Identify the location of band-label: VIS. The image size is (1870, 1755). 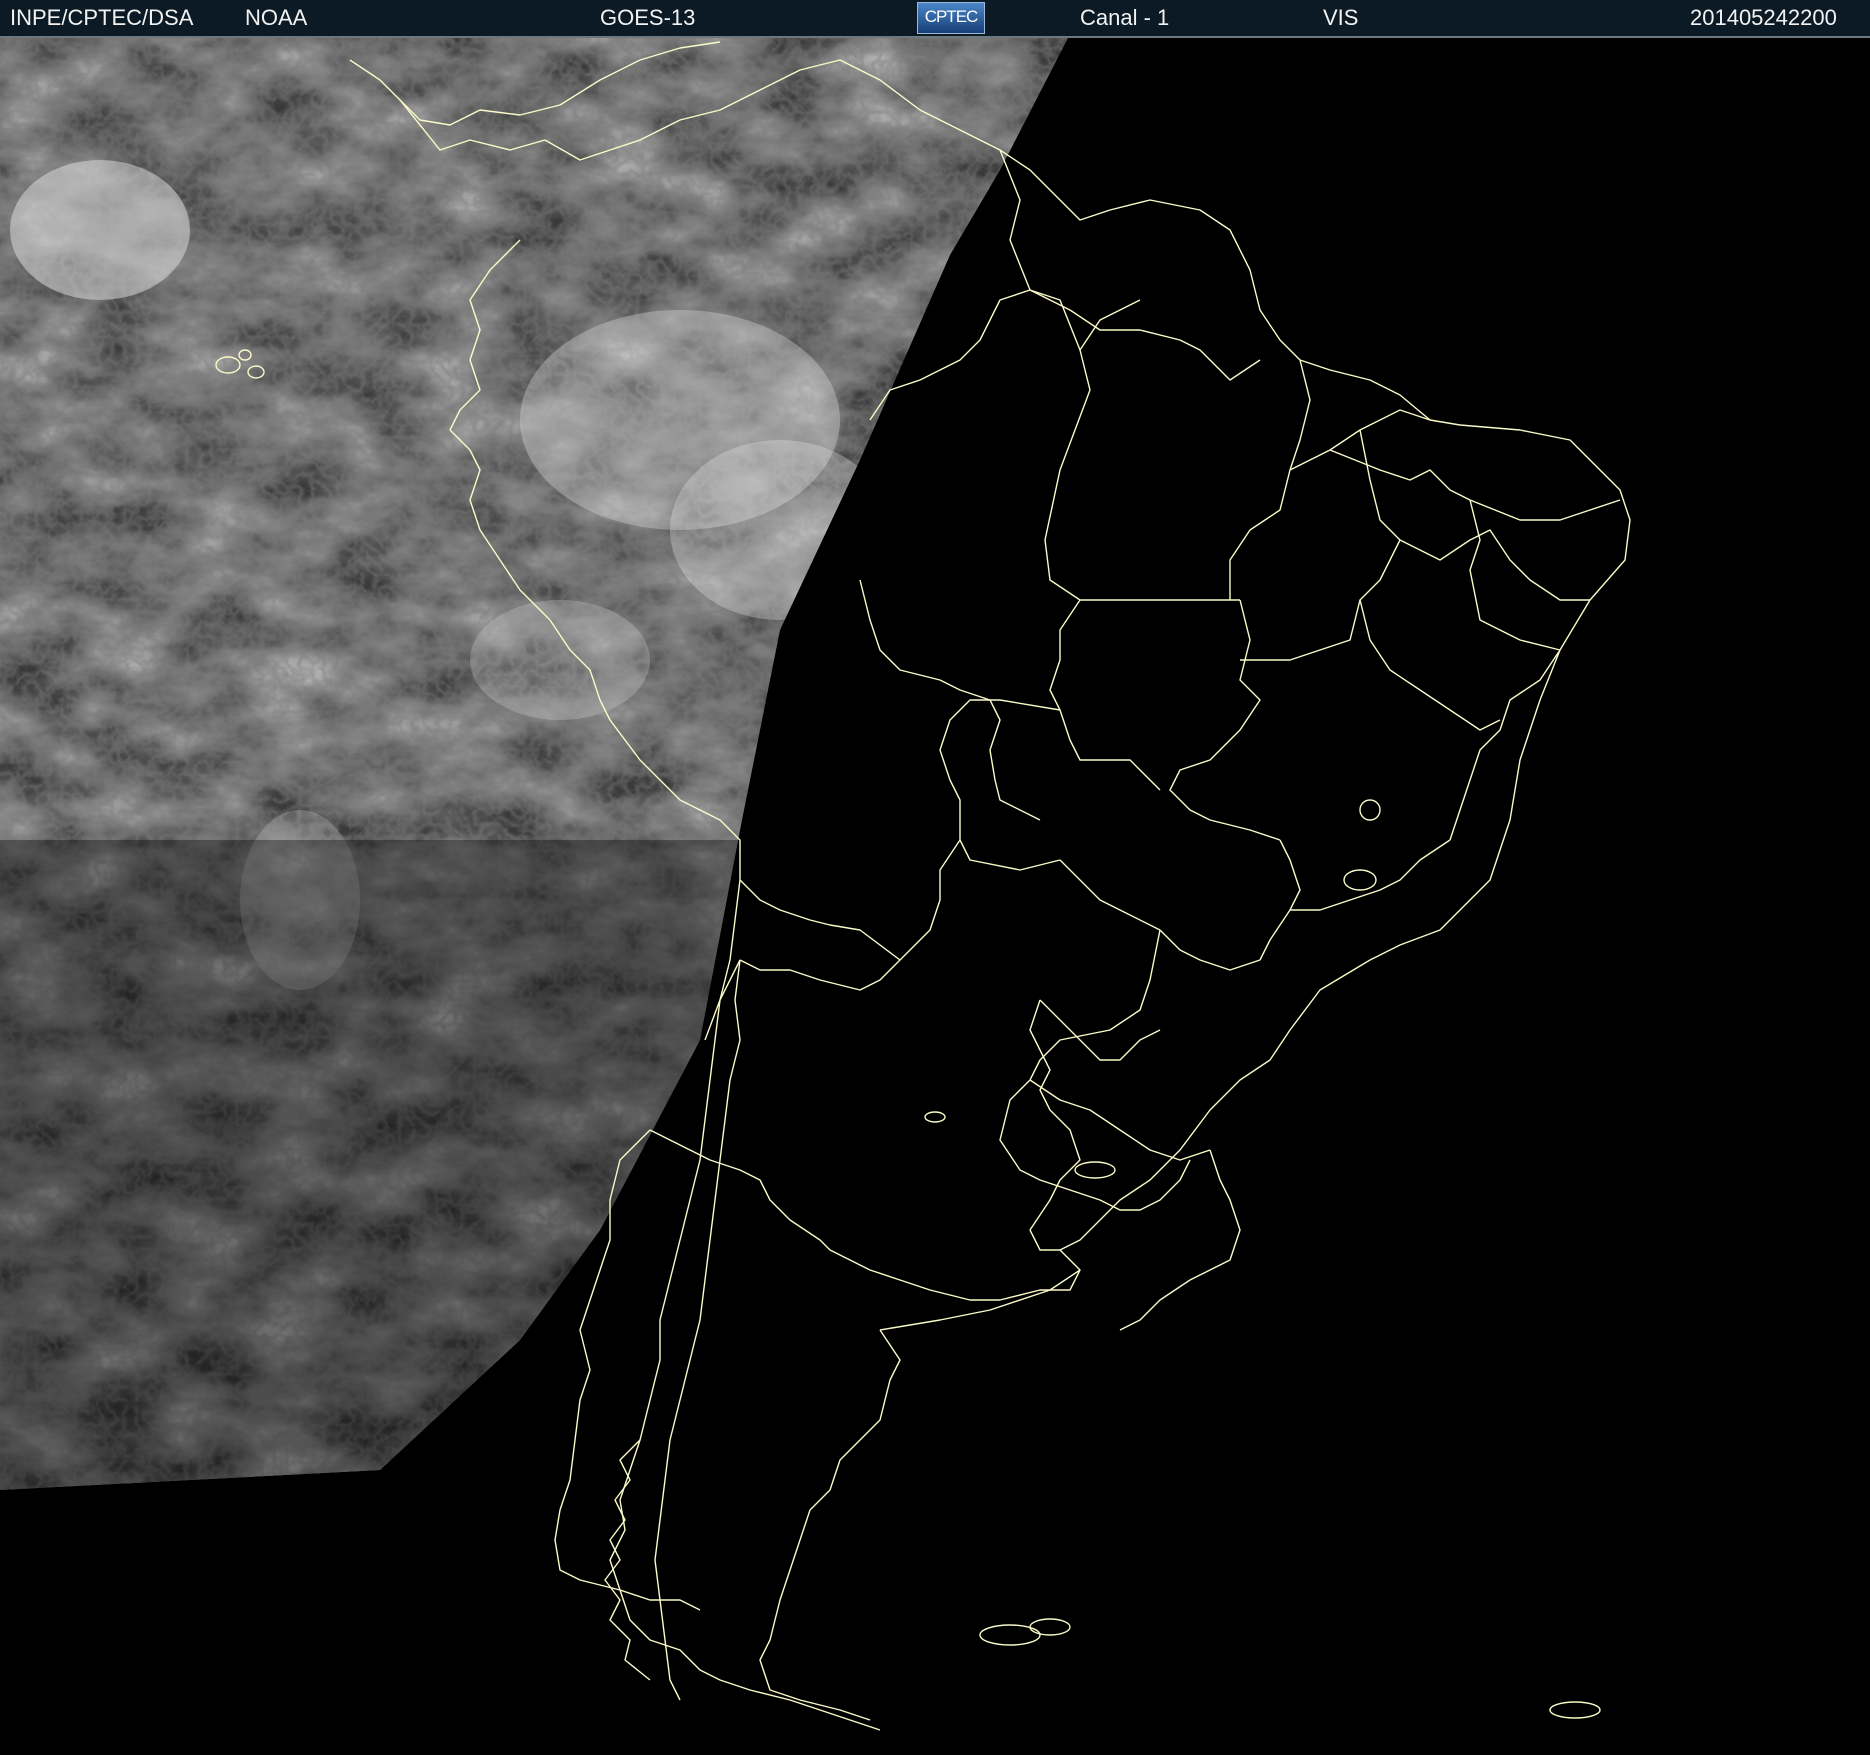
(1341, 17).